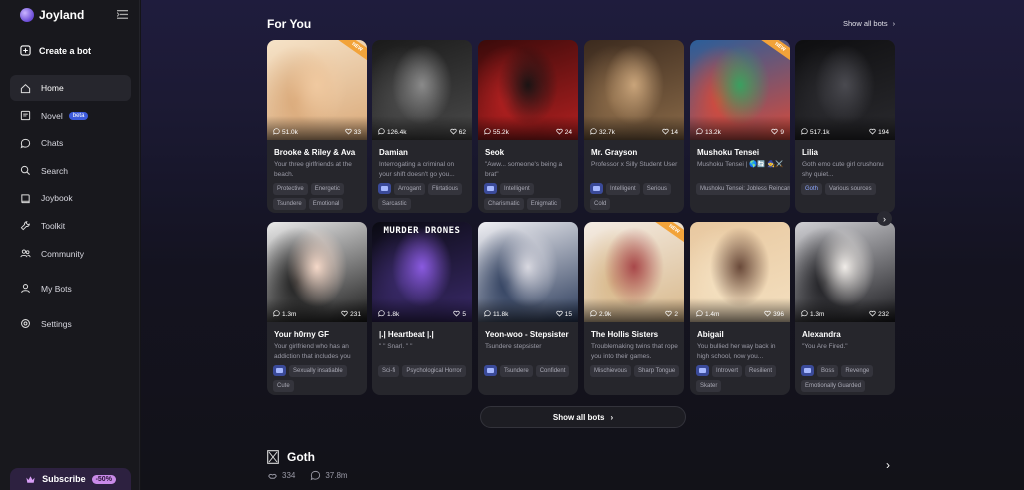 The height and width of the screenshot is (490, 1024). What do you see at coordinates (70, 324) in the screenshot?
I see `sidebar-item-settings: Settings` at bounding box center [70, 324].